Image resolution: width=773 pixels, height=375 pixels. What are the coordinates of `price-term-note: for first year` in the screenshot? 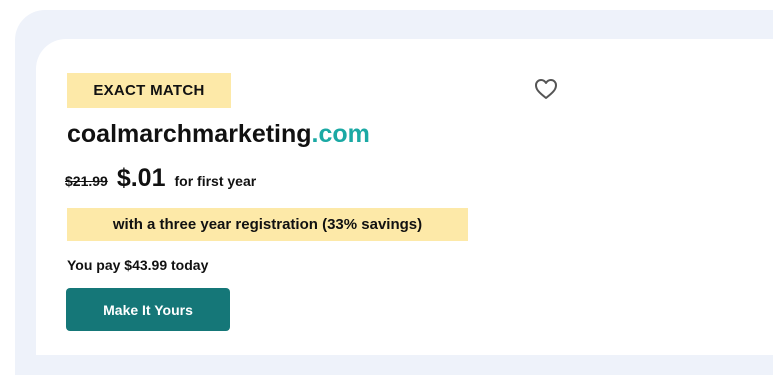 It's located at (215, 181).